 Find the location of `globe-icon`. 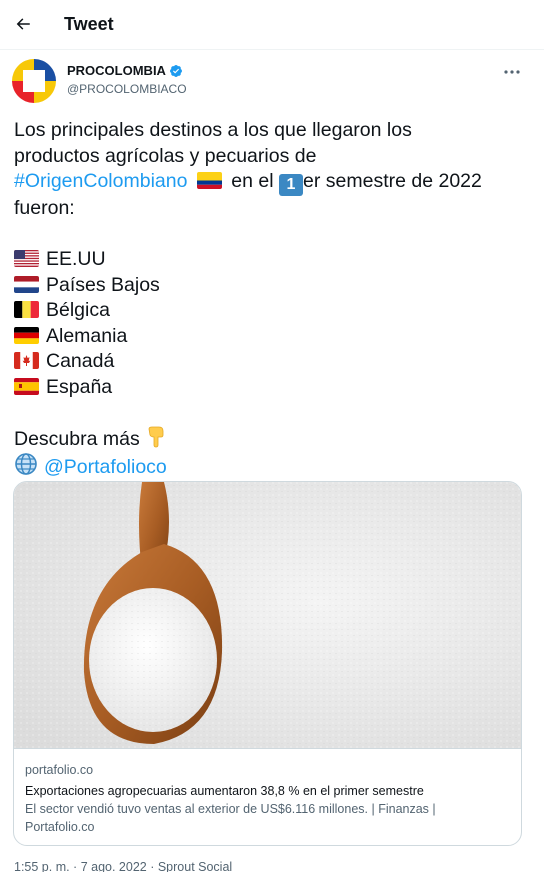

globe-icon is located at coordinates (26, 464).